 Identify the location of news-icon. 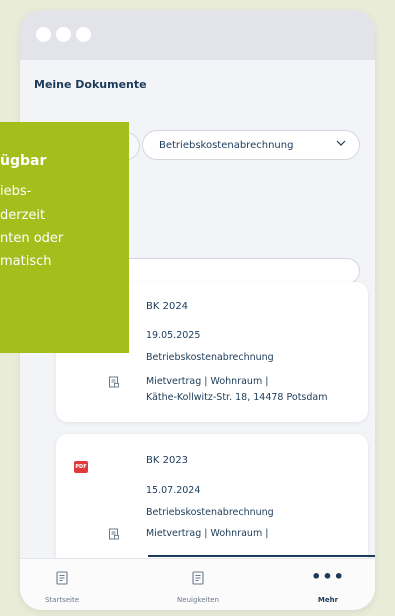
(198, 578).